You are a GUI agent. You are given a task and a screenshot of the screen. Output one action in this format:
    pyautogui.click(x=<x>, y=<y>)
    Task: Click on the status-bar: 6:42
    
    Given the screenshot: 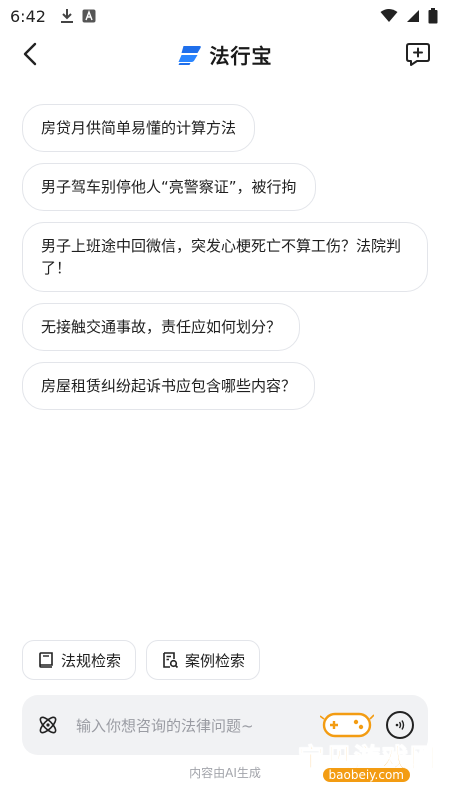 What is the action you would take?
    pyautogui.click(x=225, y=16)
    